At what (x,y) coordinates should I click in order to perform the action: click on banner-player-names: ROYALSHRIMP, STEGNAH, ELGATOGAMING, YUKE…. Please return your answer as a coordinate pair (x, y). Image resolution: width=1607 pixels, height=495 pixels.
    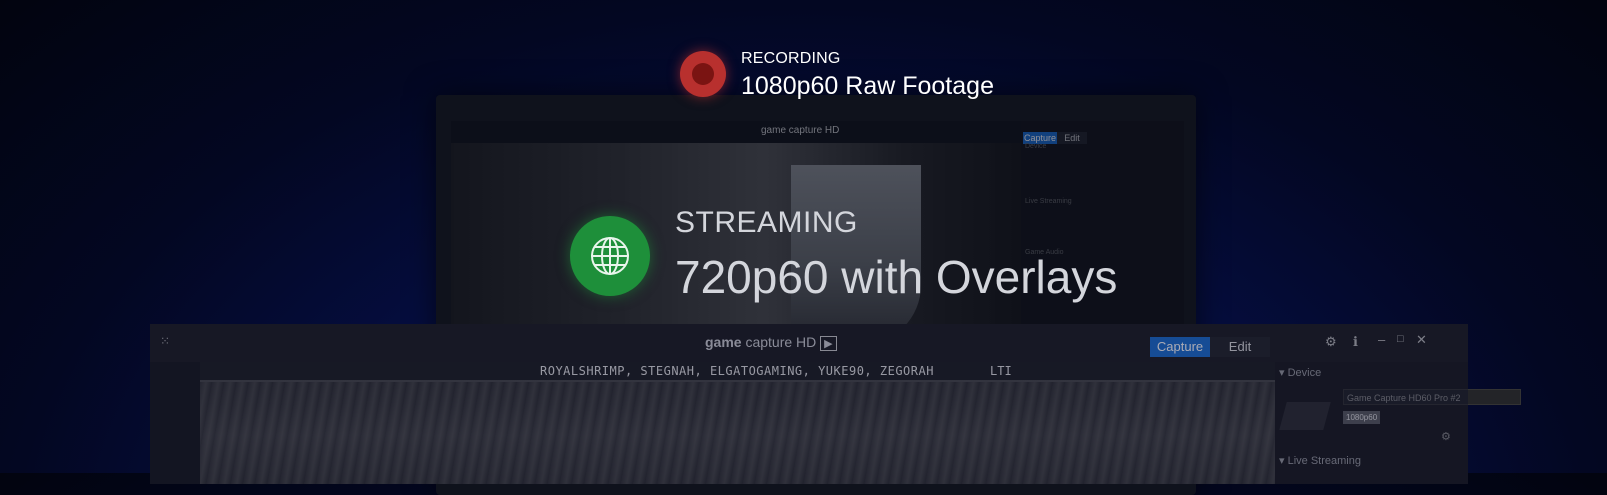
    Looking at the image, I should click on (737, 371).